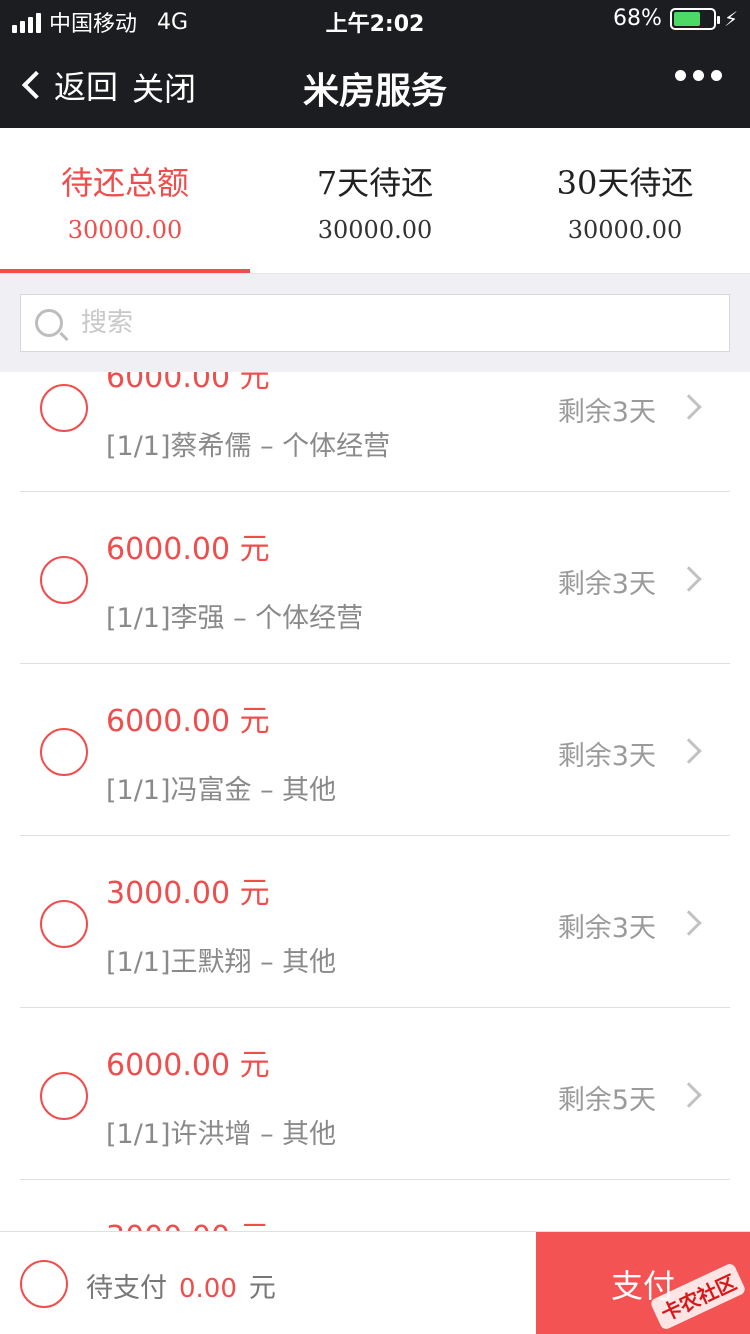 The height and width of the screenshot is (1334, 750). Describe the element at coordinates (606, 1100) in the screenshot. I see `item-remaining-days: 剩余5天` at that location.